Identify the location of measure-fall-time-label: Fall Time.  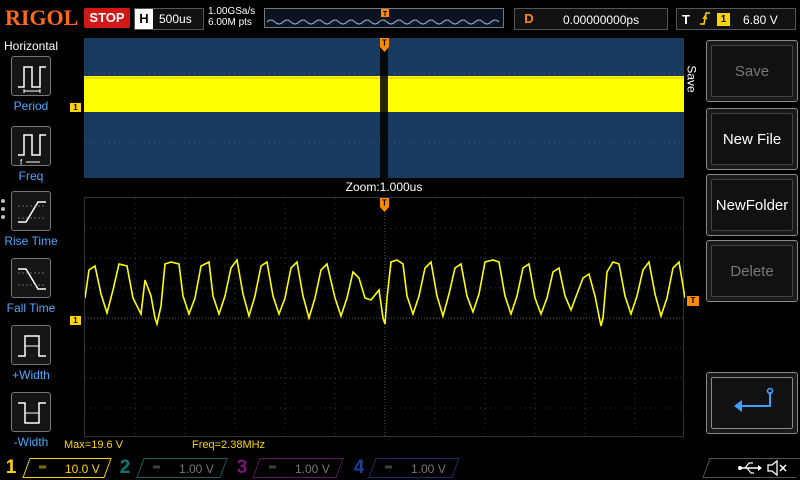
(31, 308).